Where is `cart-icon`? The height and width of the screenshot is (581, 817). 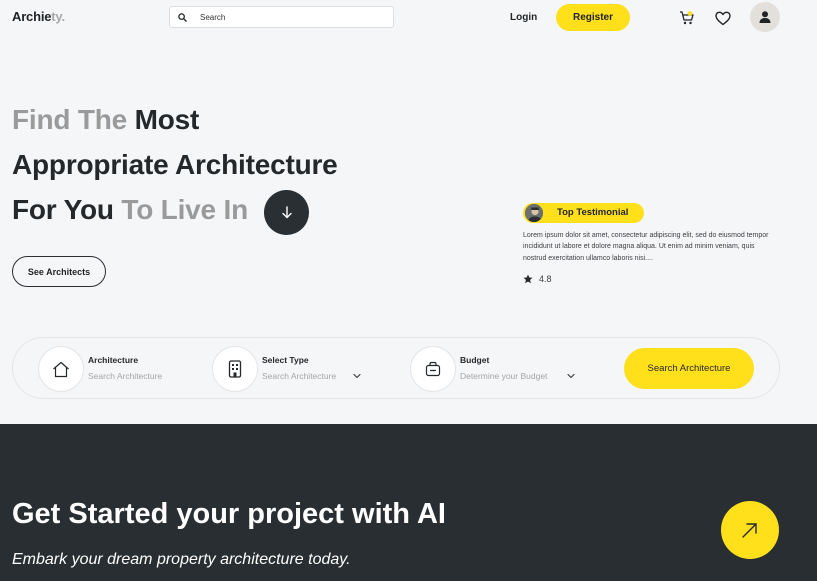 cart-icon is located at coordinates (687, 18).